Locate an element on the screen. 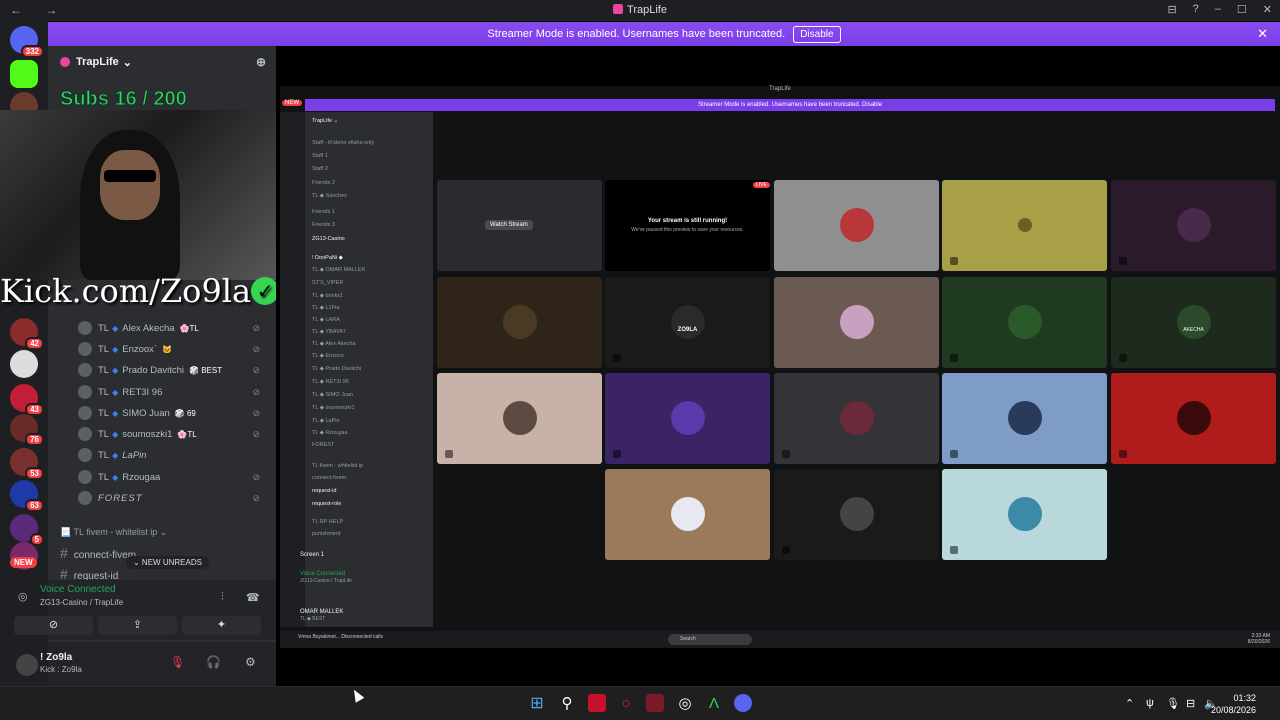 The image size is (1280, 720). inner-screen-label: Screen 1 is located at coordinates (312, 555).